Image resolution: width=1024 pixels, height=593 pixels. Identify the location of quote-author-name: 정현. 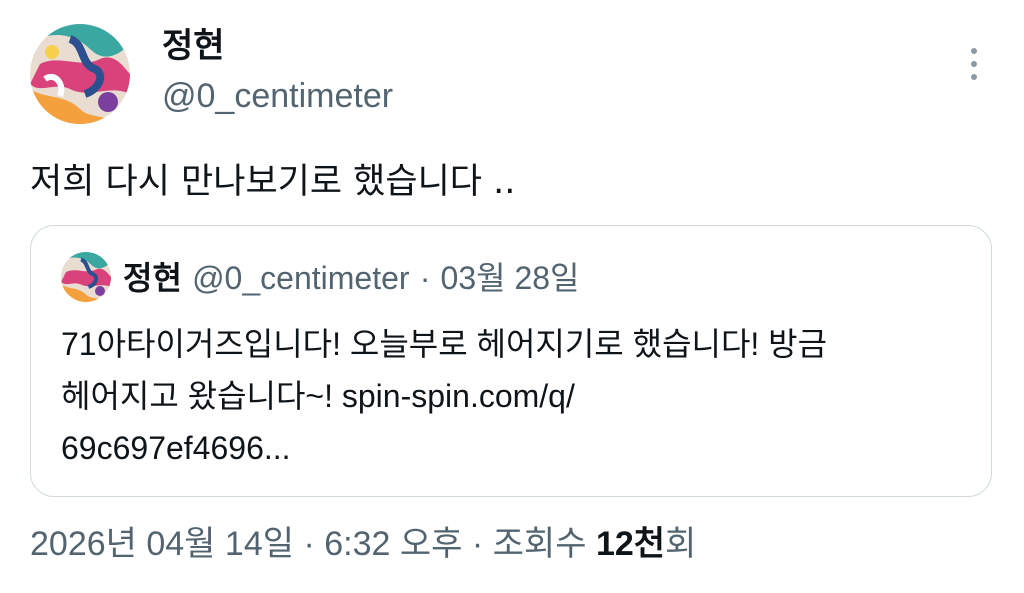
(152, 278).